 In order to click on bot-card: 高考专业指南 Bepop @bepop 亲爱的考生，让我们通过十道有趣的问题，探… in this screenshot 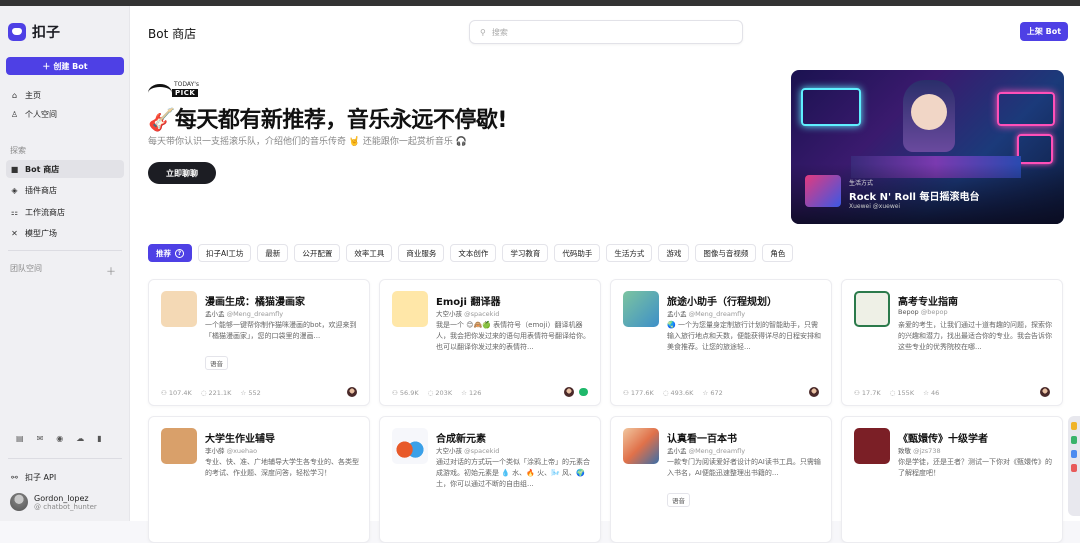, I will do `click(952, 342)`.